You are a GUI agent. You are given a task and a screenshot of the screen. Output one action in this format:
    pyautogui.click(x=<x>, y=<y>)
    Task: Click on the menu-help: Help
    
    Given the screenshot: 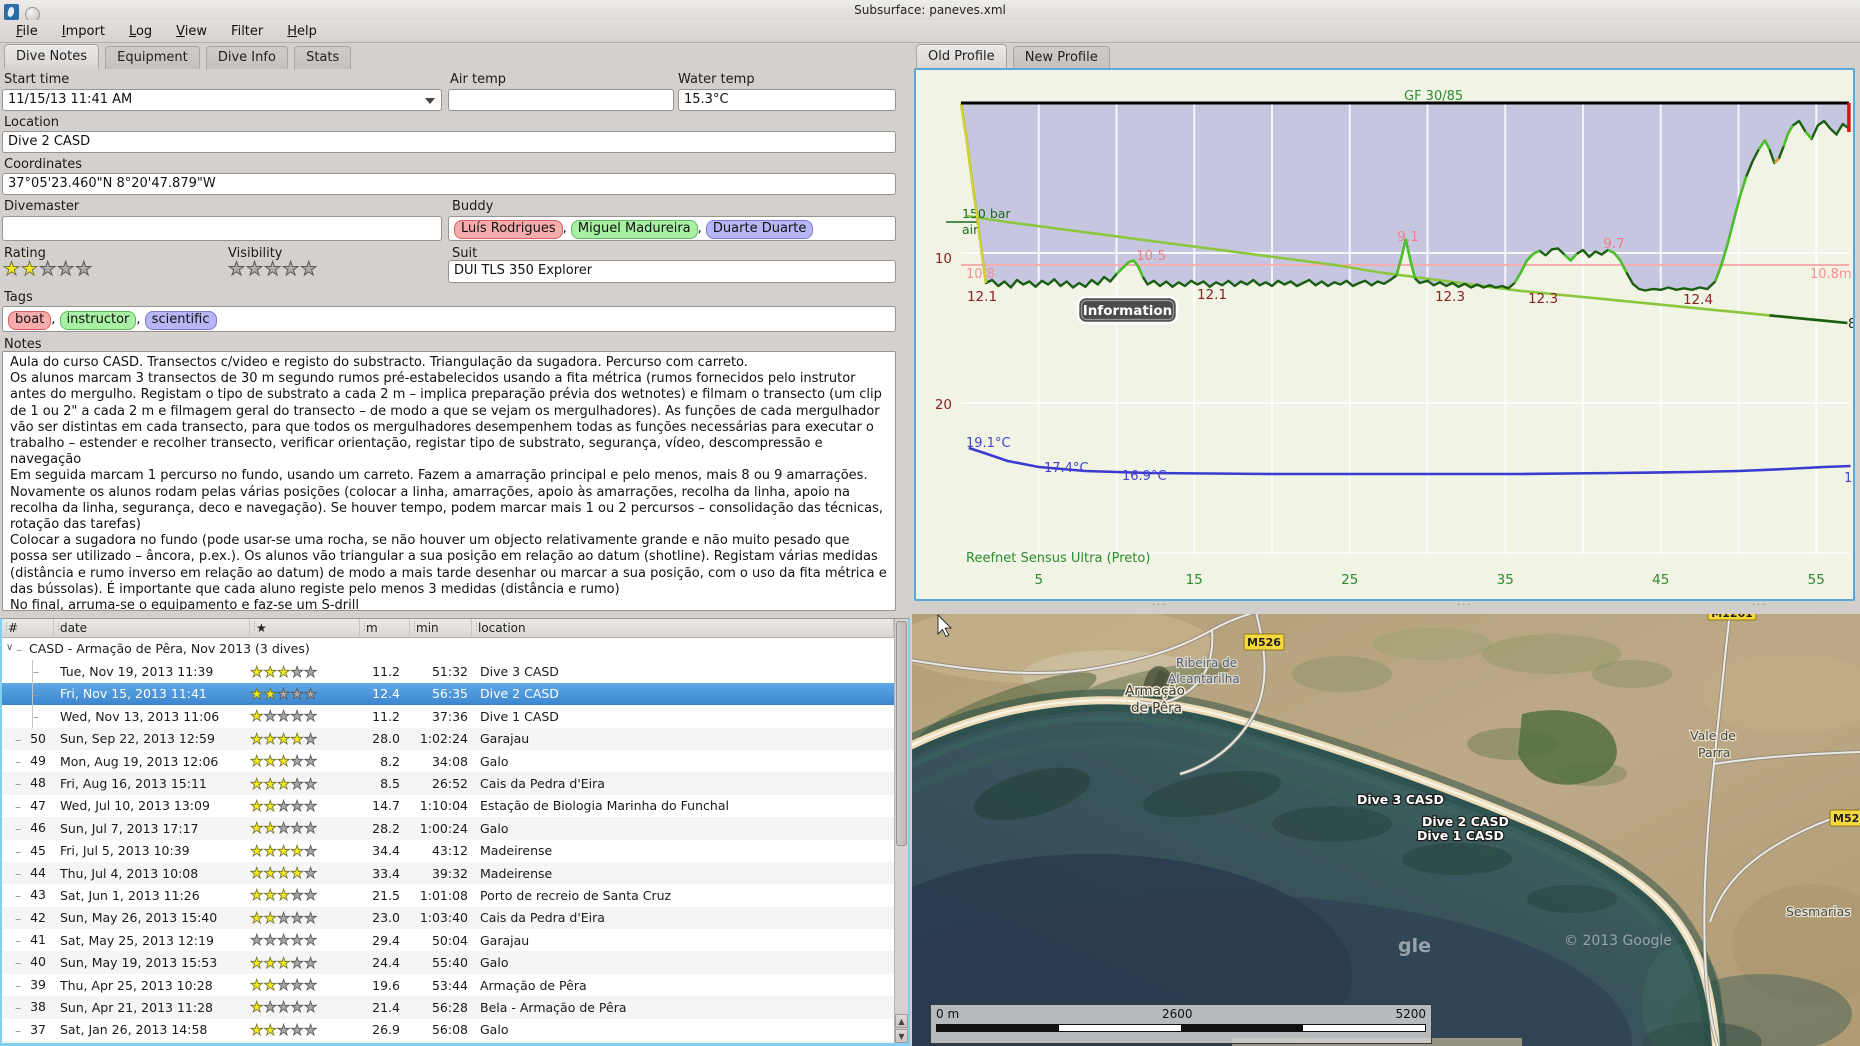 What is the action you would take?
    pyautogui.click(x=302, y=31)
    